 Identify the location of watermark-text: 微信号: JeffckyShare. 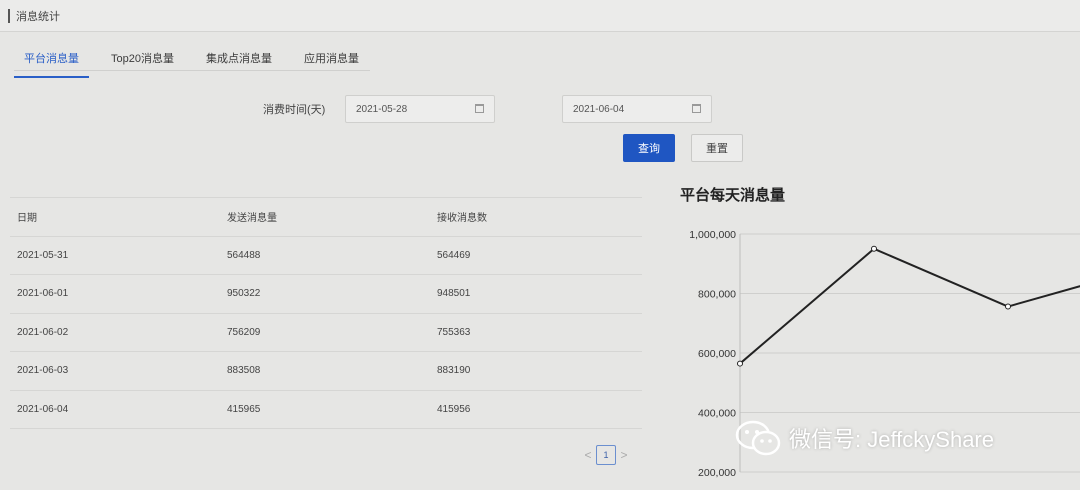
(891, 439).